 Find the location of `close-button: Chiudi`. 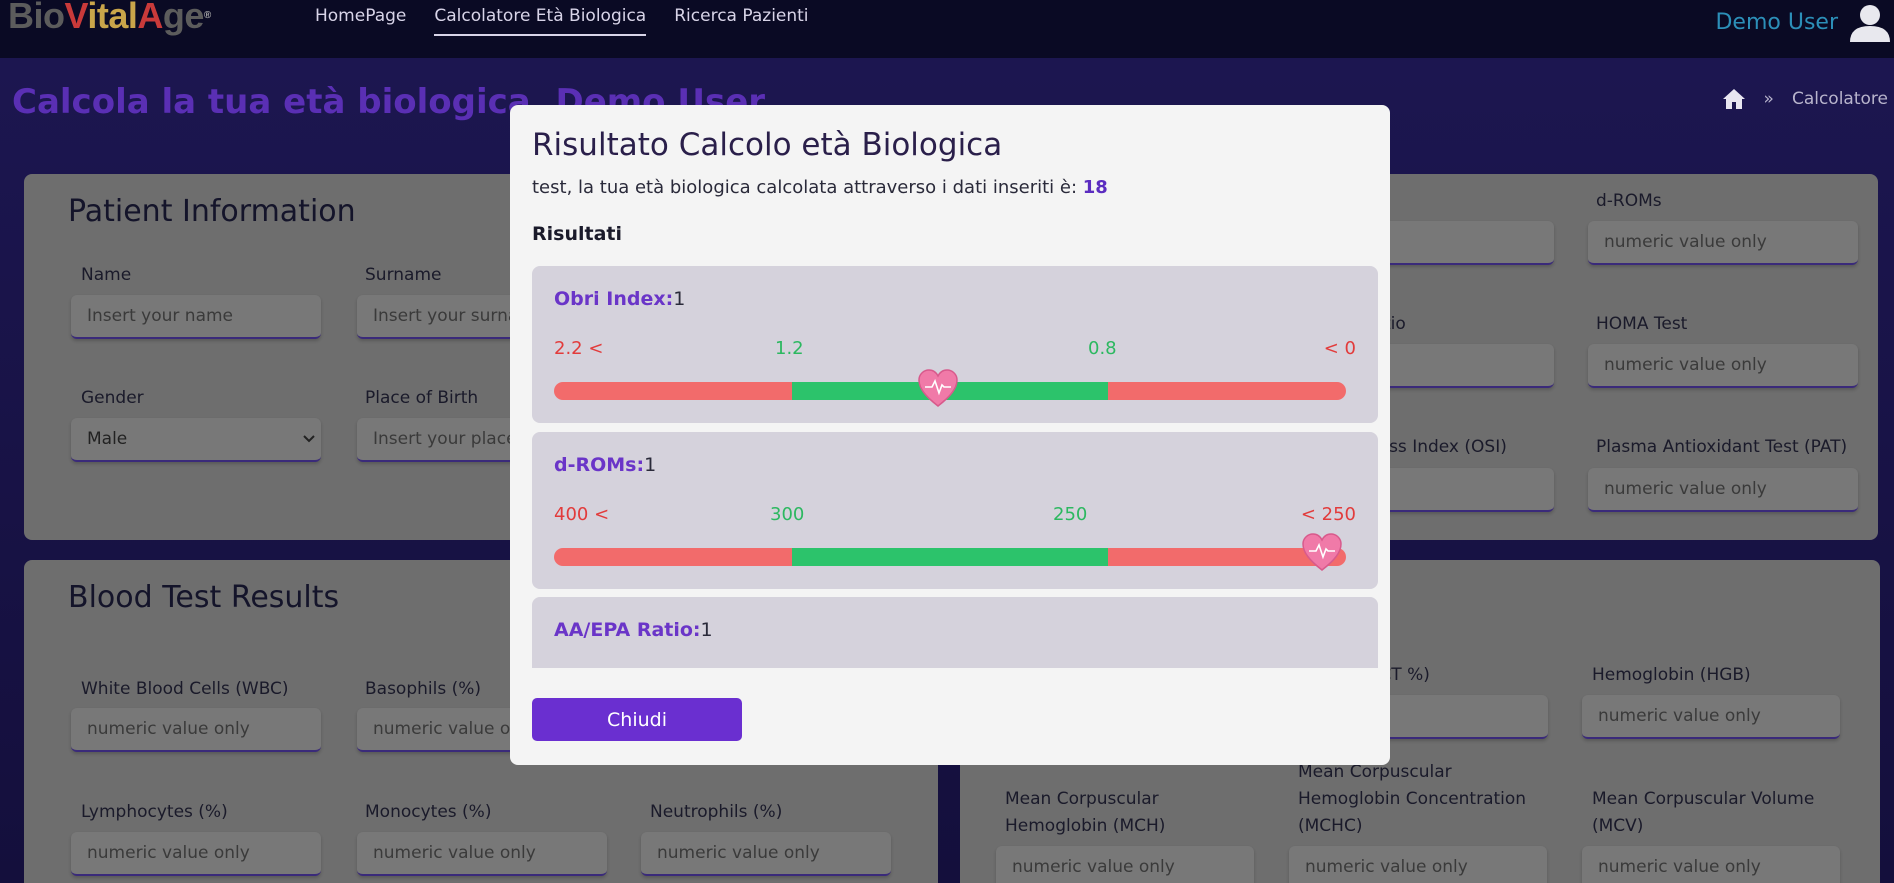

close-button: Chiudi is located at coordinates (637, 719).